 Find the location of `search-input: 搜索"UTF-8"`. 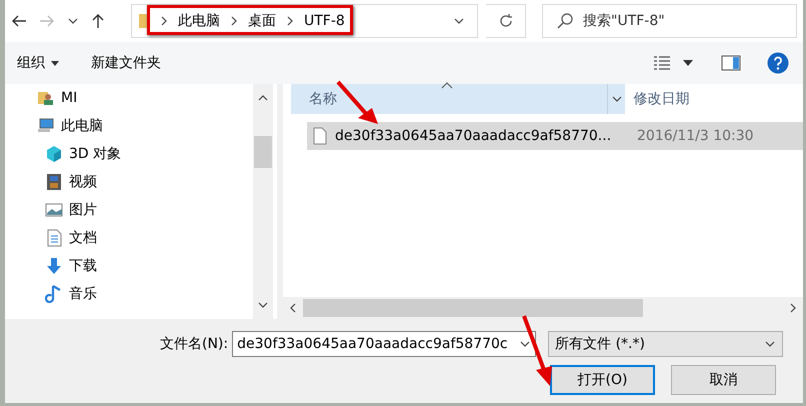

search-input: 搜索"UTF-8" is located at coordinates (689, 21).